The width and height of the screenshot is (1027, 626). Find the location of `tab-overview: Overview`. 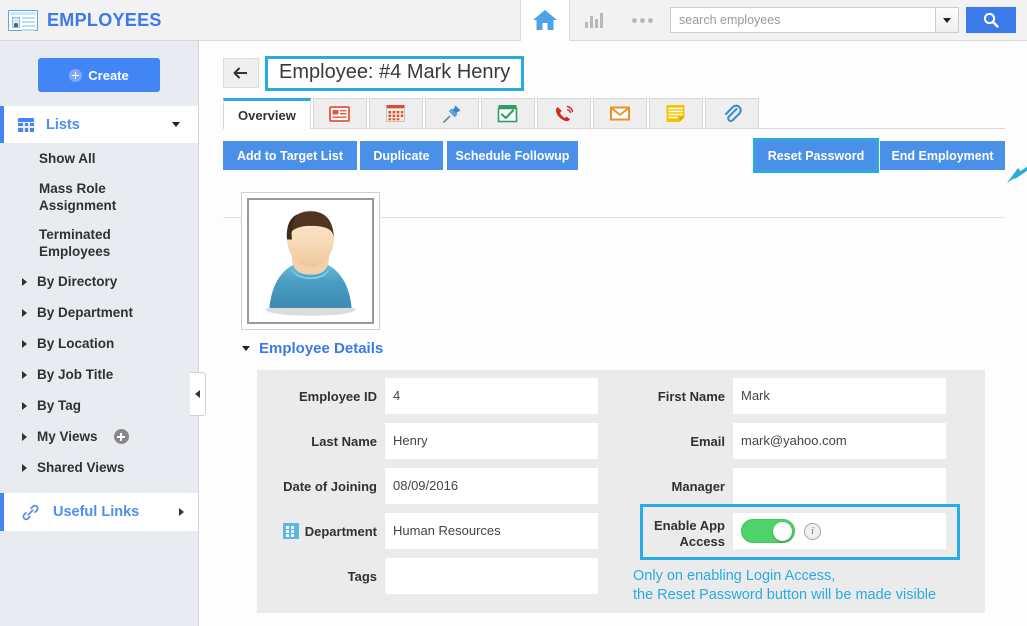

tab-overview: Overview is located at coordinates (267, 113).